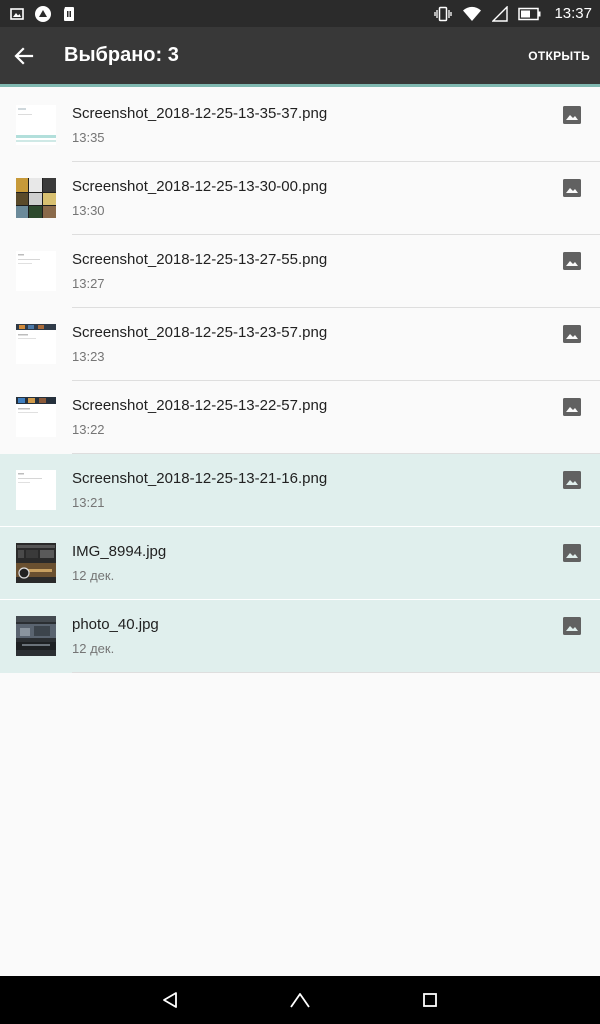 Image resolution: width=600 pixels, height=1024 pixels. I want to click on nav-back-button, so click(170, 1000).